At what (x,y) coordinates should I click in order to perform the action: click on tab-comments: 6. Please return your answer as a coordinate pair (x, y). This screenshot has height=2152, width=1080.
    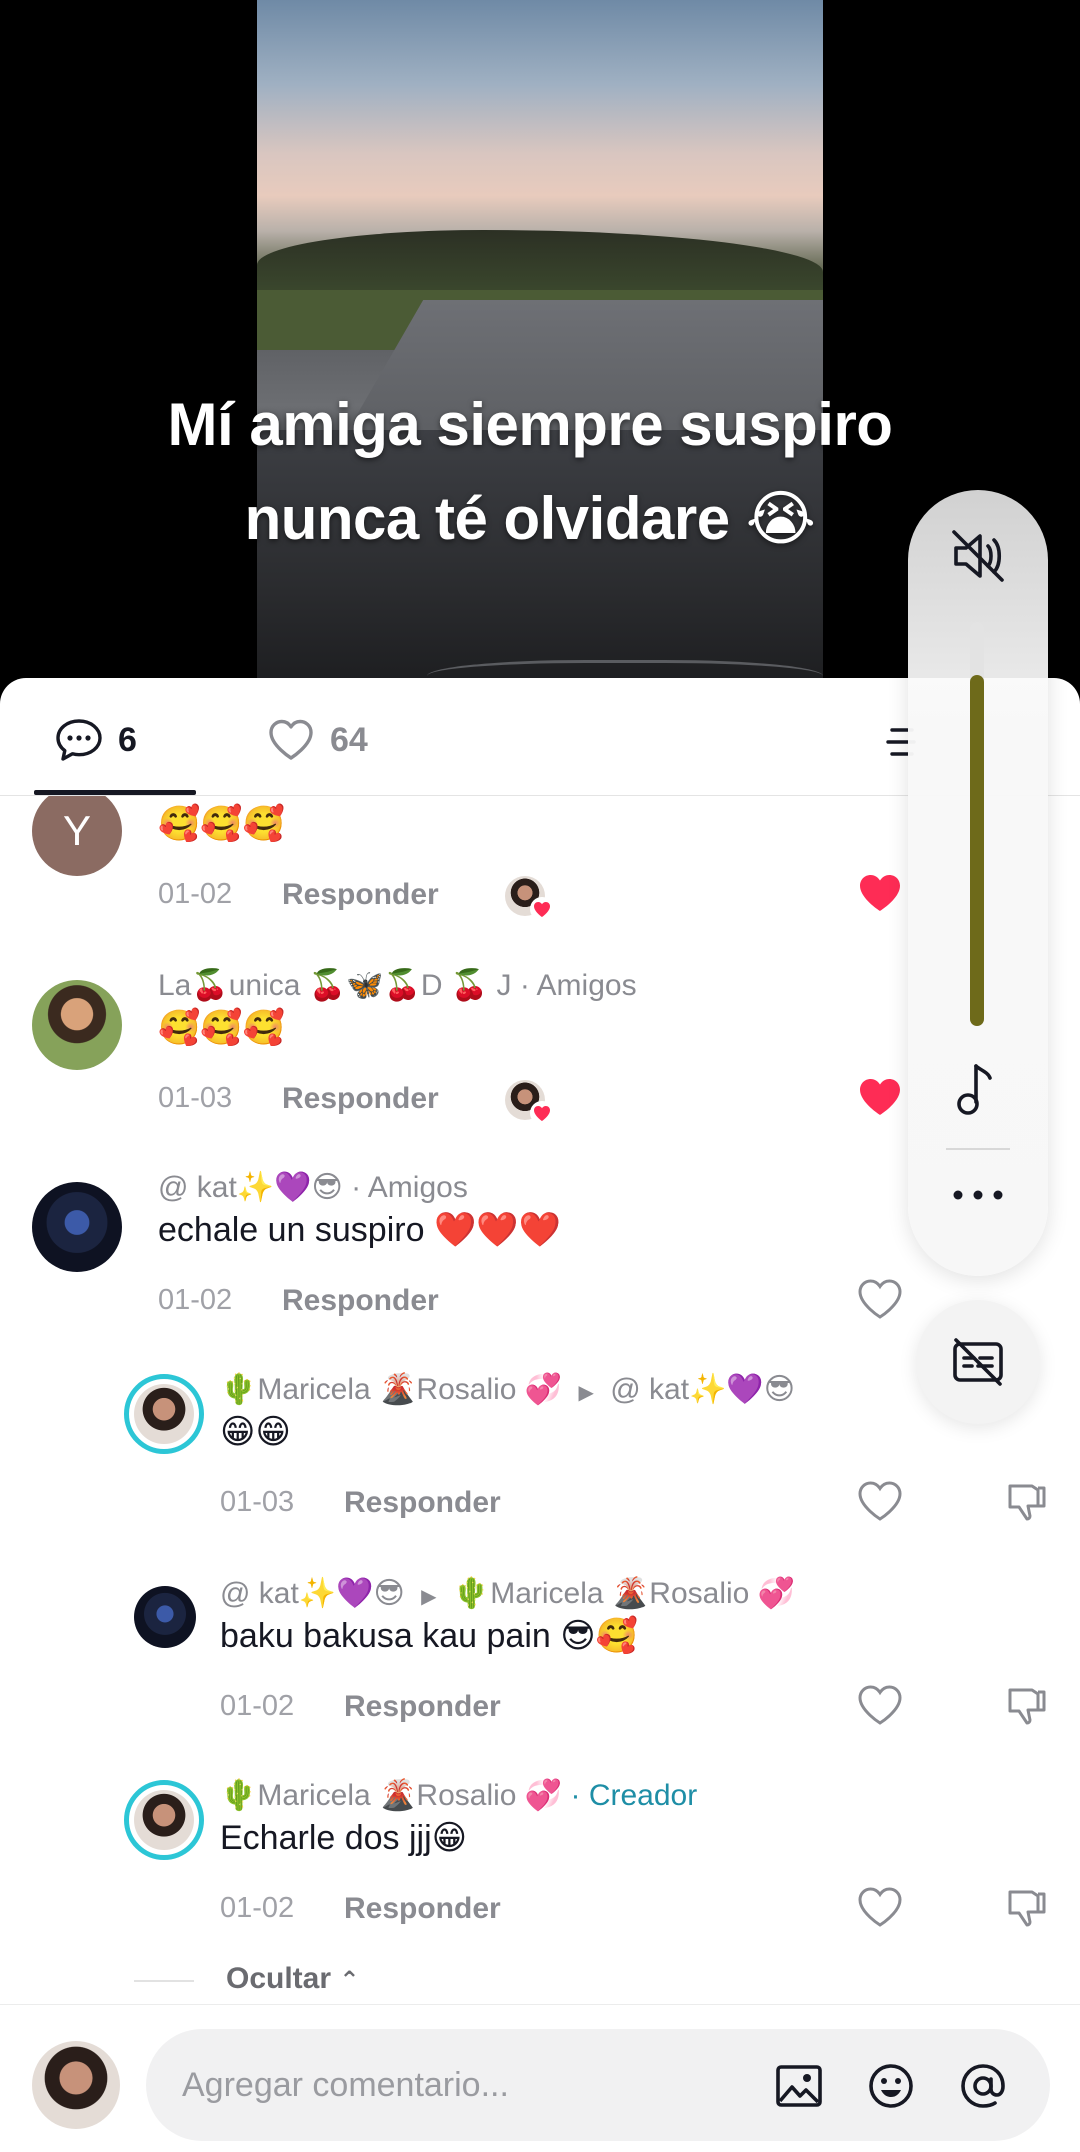
    Looking at the image, I should click on (95, 740).